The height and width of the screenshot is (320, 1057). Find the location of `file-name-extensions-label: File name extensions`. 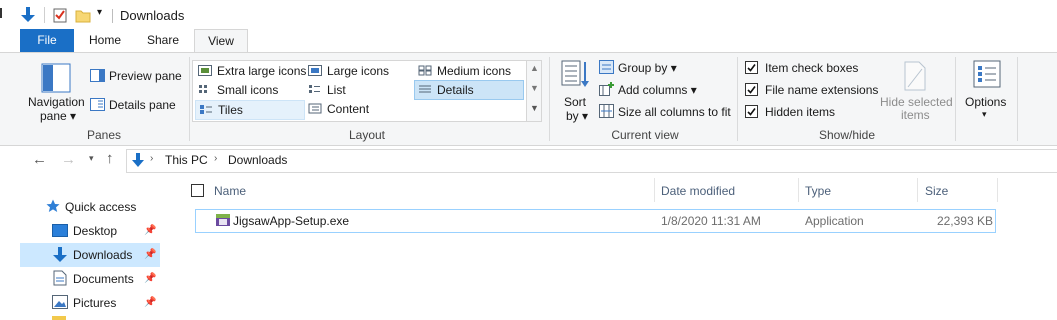

file-name-extensions-label: File name extensions is located at coordinates (822, 90).